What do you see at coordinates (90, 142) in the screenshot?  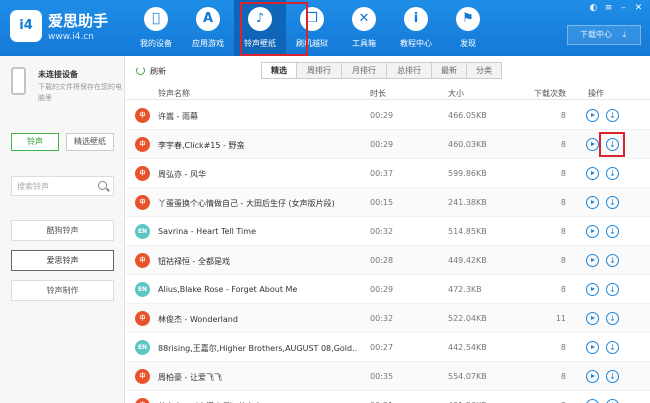 I see `tab-wallpapers: 精选壁纸` at bounding box center [90, 142].